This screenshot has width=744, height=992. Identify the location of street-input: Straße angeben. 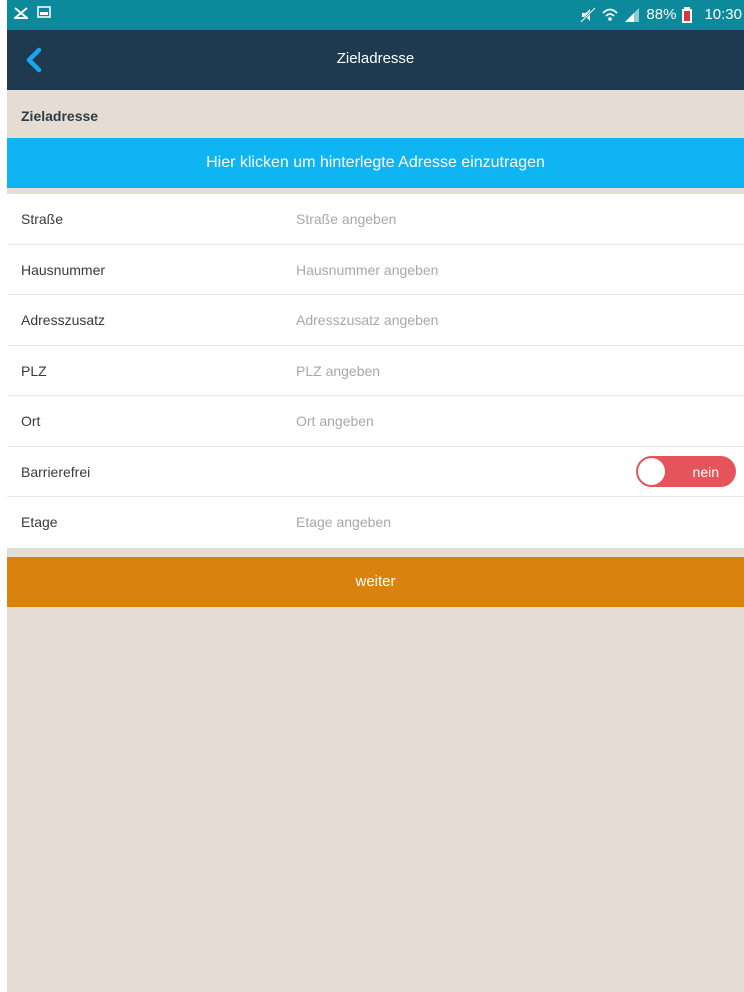
(346, 219).